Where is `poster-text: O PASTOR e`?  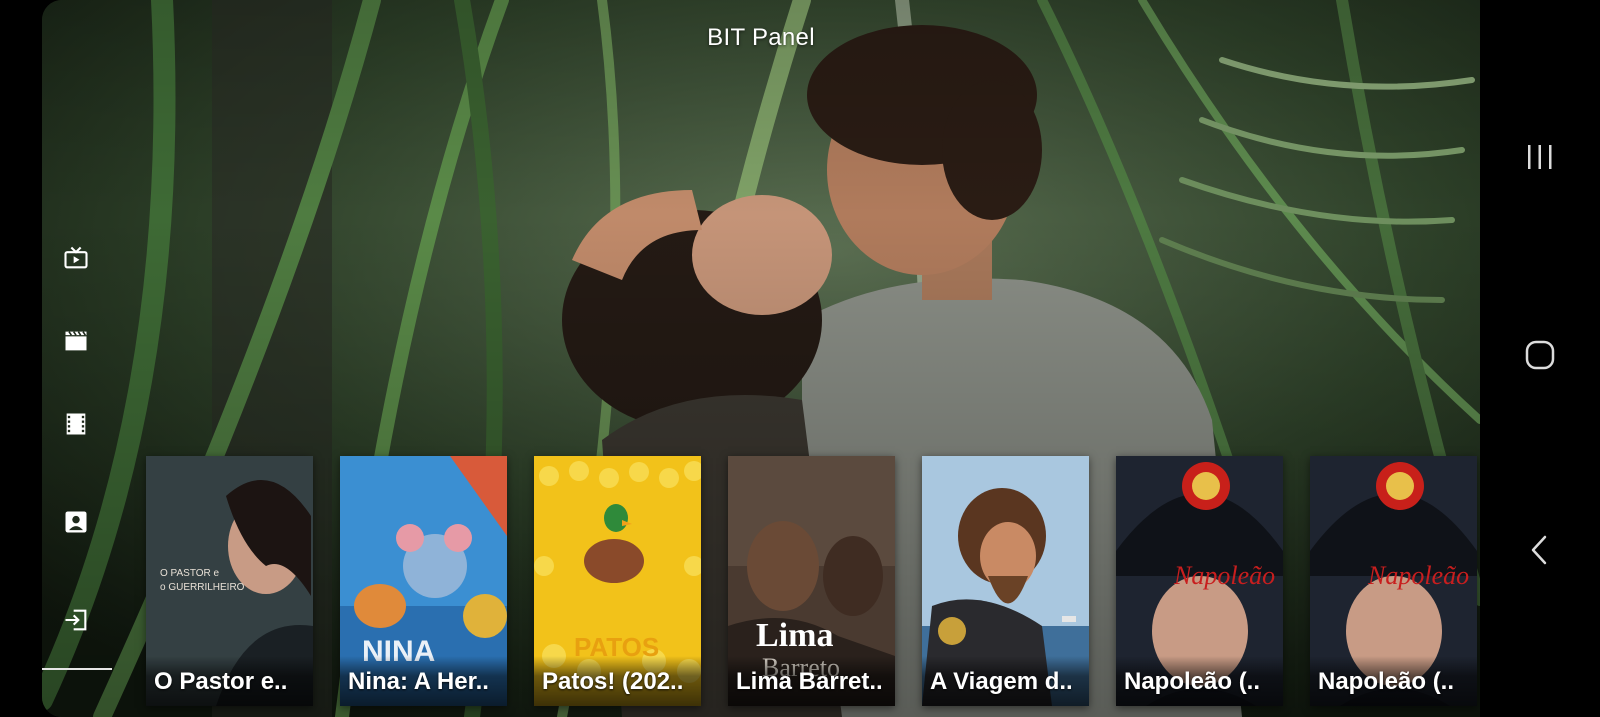 poster-text: O PASTOR e is located at coordinates (190, 573).